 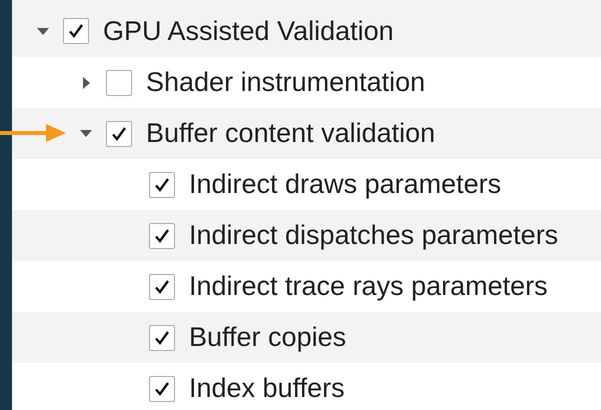 What do you see at coordinates (368, 287) in the screenshot?
I see `item-label: Indirect trace rays parameters` at bounding box center [368, 287].